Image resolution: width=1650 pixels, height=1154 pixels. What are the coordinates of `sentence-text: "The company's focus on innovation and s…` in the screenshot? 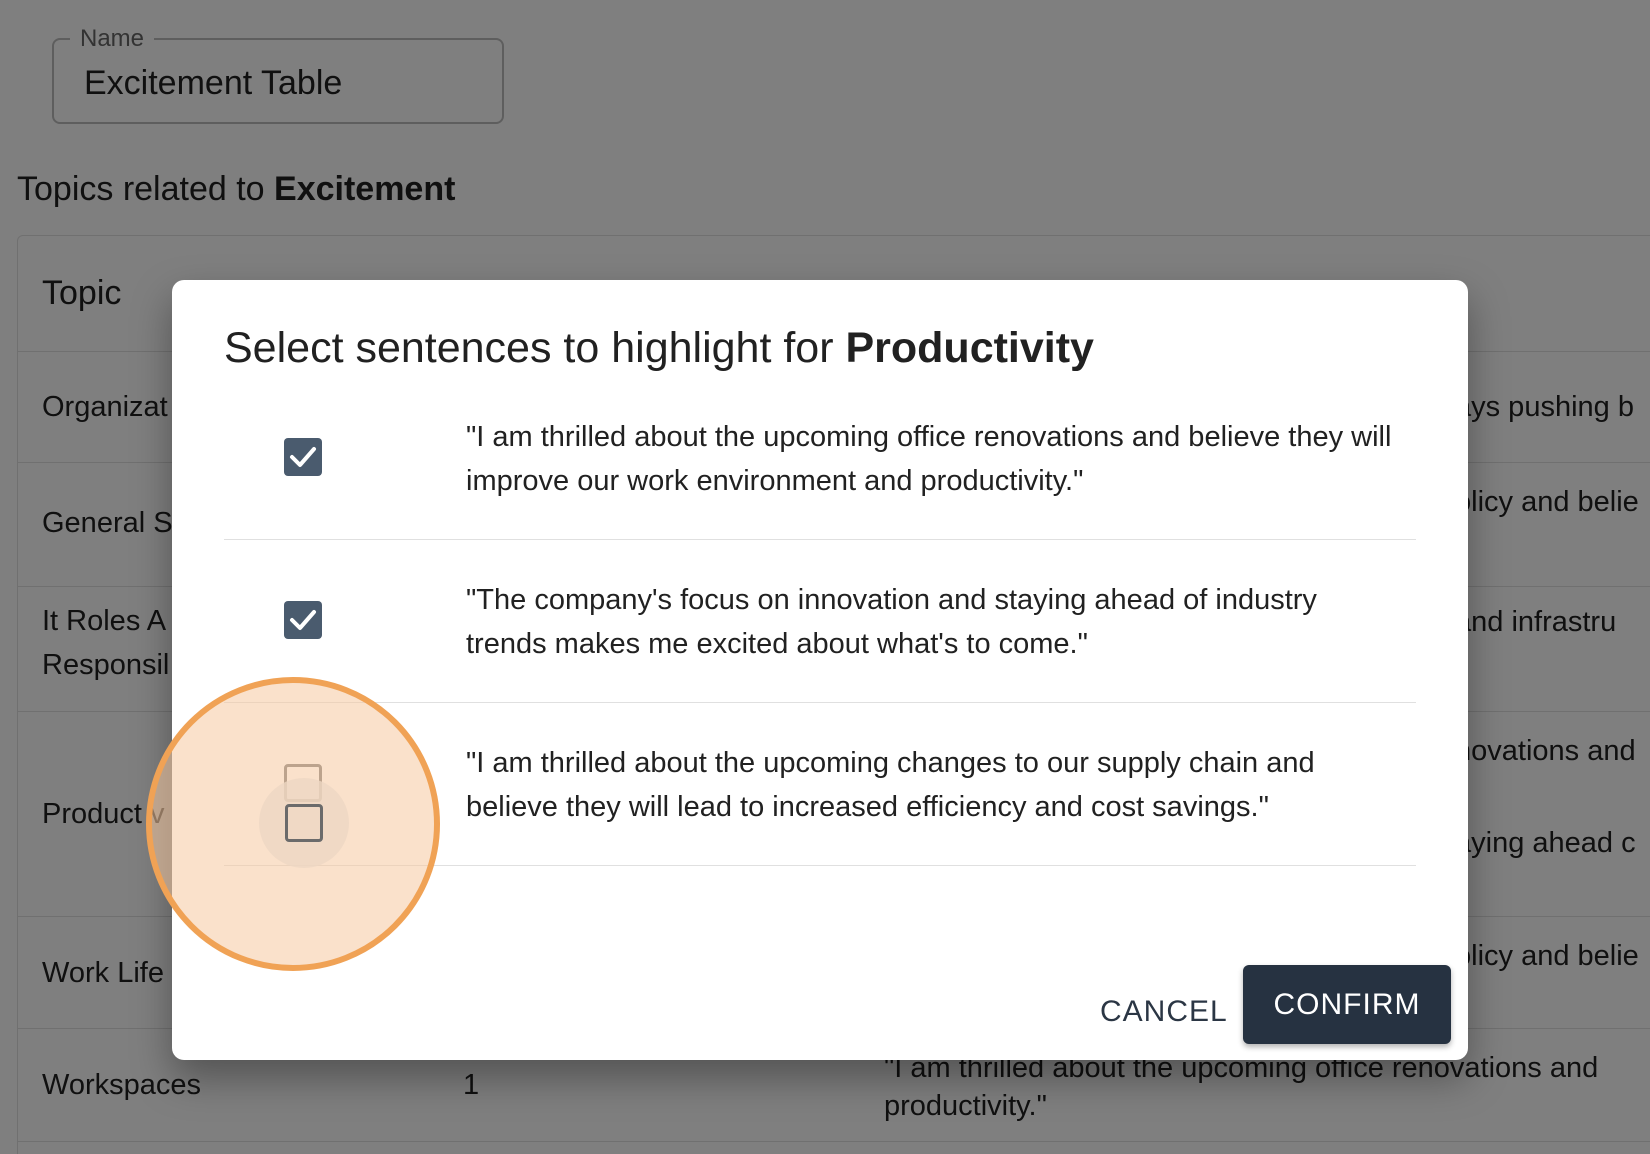 It's located at (891, 622).